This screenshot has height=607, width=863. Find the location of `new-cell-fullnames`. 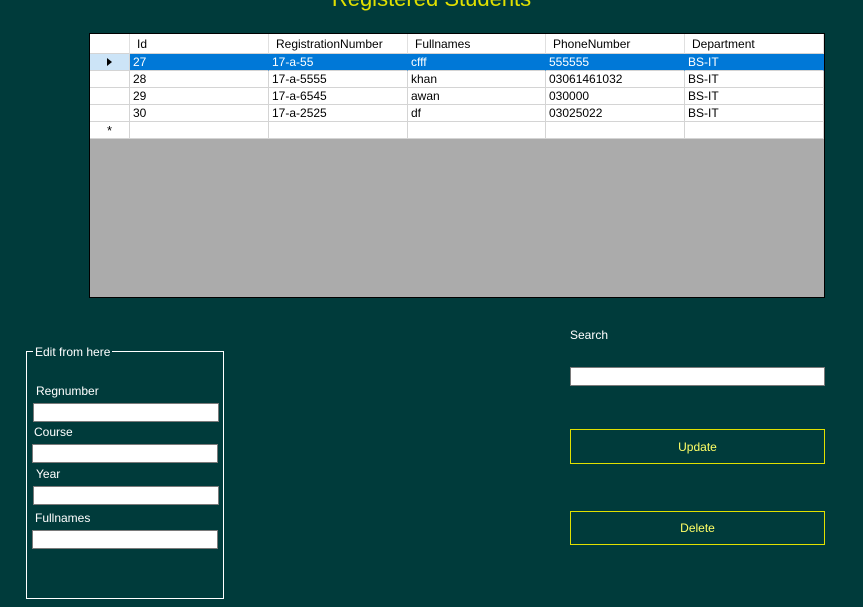

new-cell-fullnames is located at coordinates (477, 130).